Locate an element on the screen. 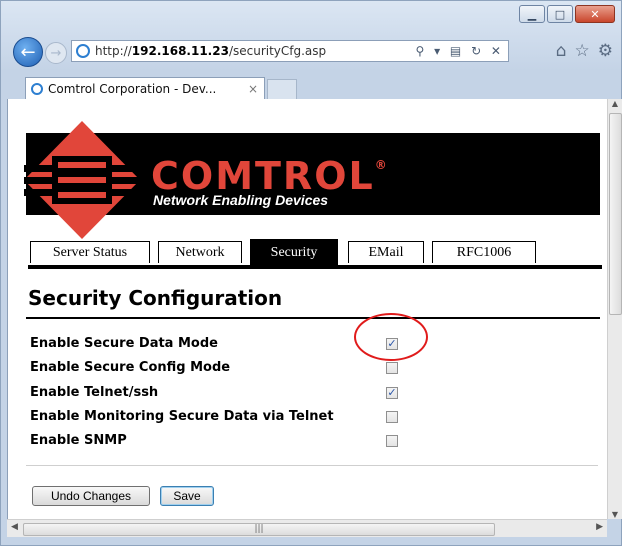 The height and width of the screenshot is (546, 622). toolbar-icons: ⌂ ☆ ⚙ is located at coordinates (584, 51).